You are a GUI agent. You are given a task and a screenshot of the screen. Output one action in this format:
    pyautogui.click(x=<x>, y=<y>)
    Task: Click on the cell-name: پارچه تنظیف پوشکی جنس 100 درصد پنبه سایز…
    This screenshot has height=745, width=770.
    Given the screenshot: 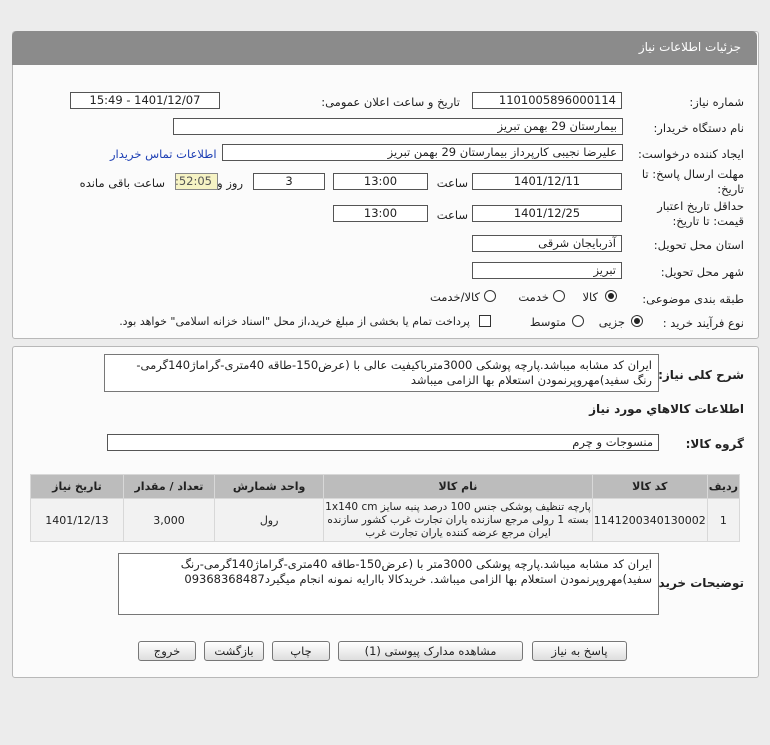 What is the action you would take?
    pyautogui.click(x=458, y=520)
    